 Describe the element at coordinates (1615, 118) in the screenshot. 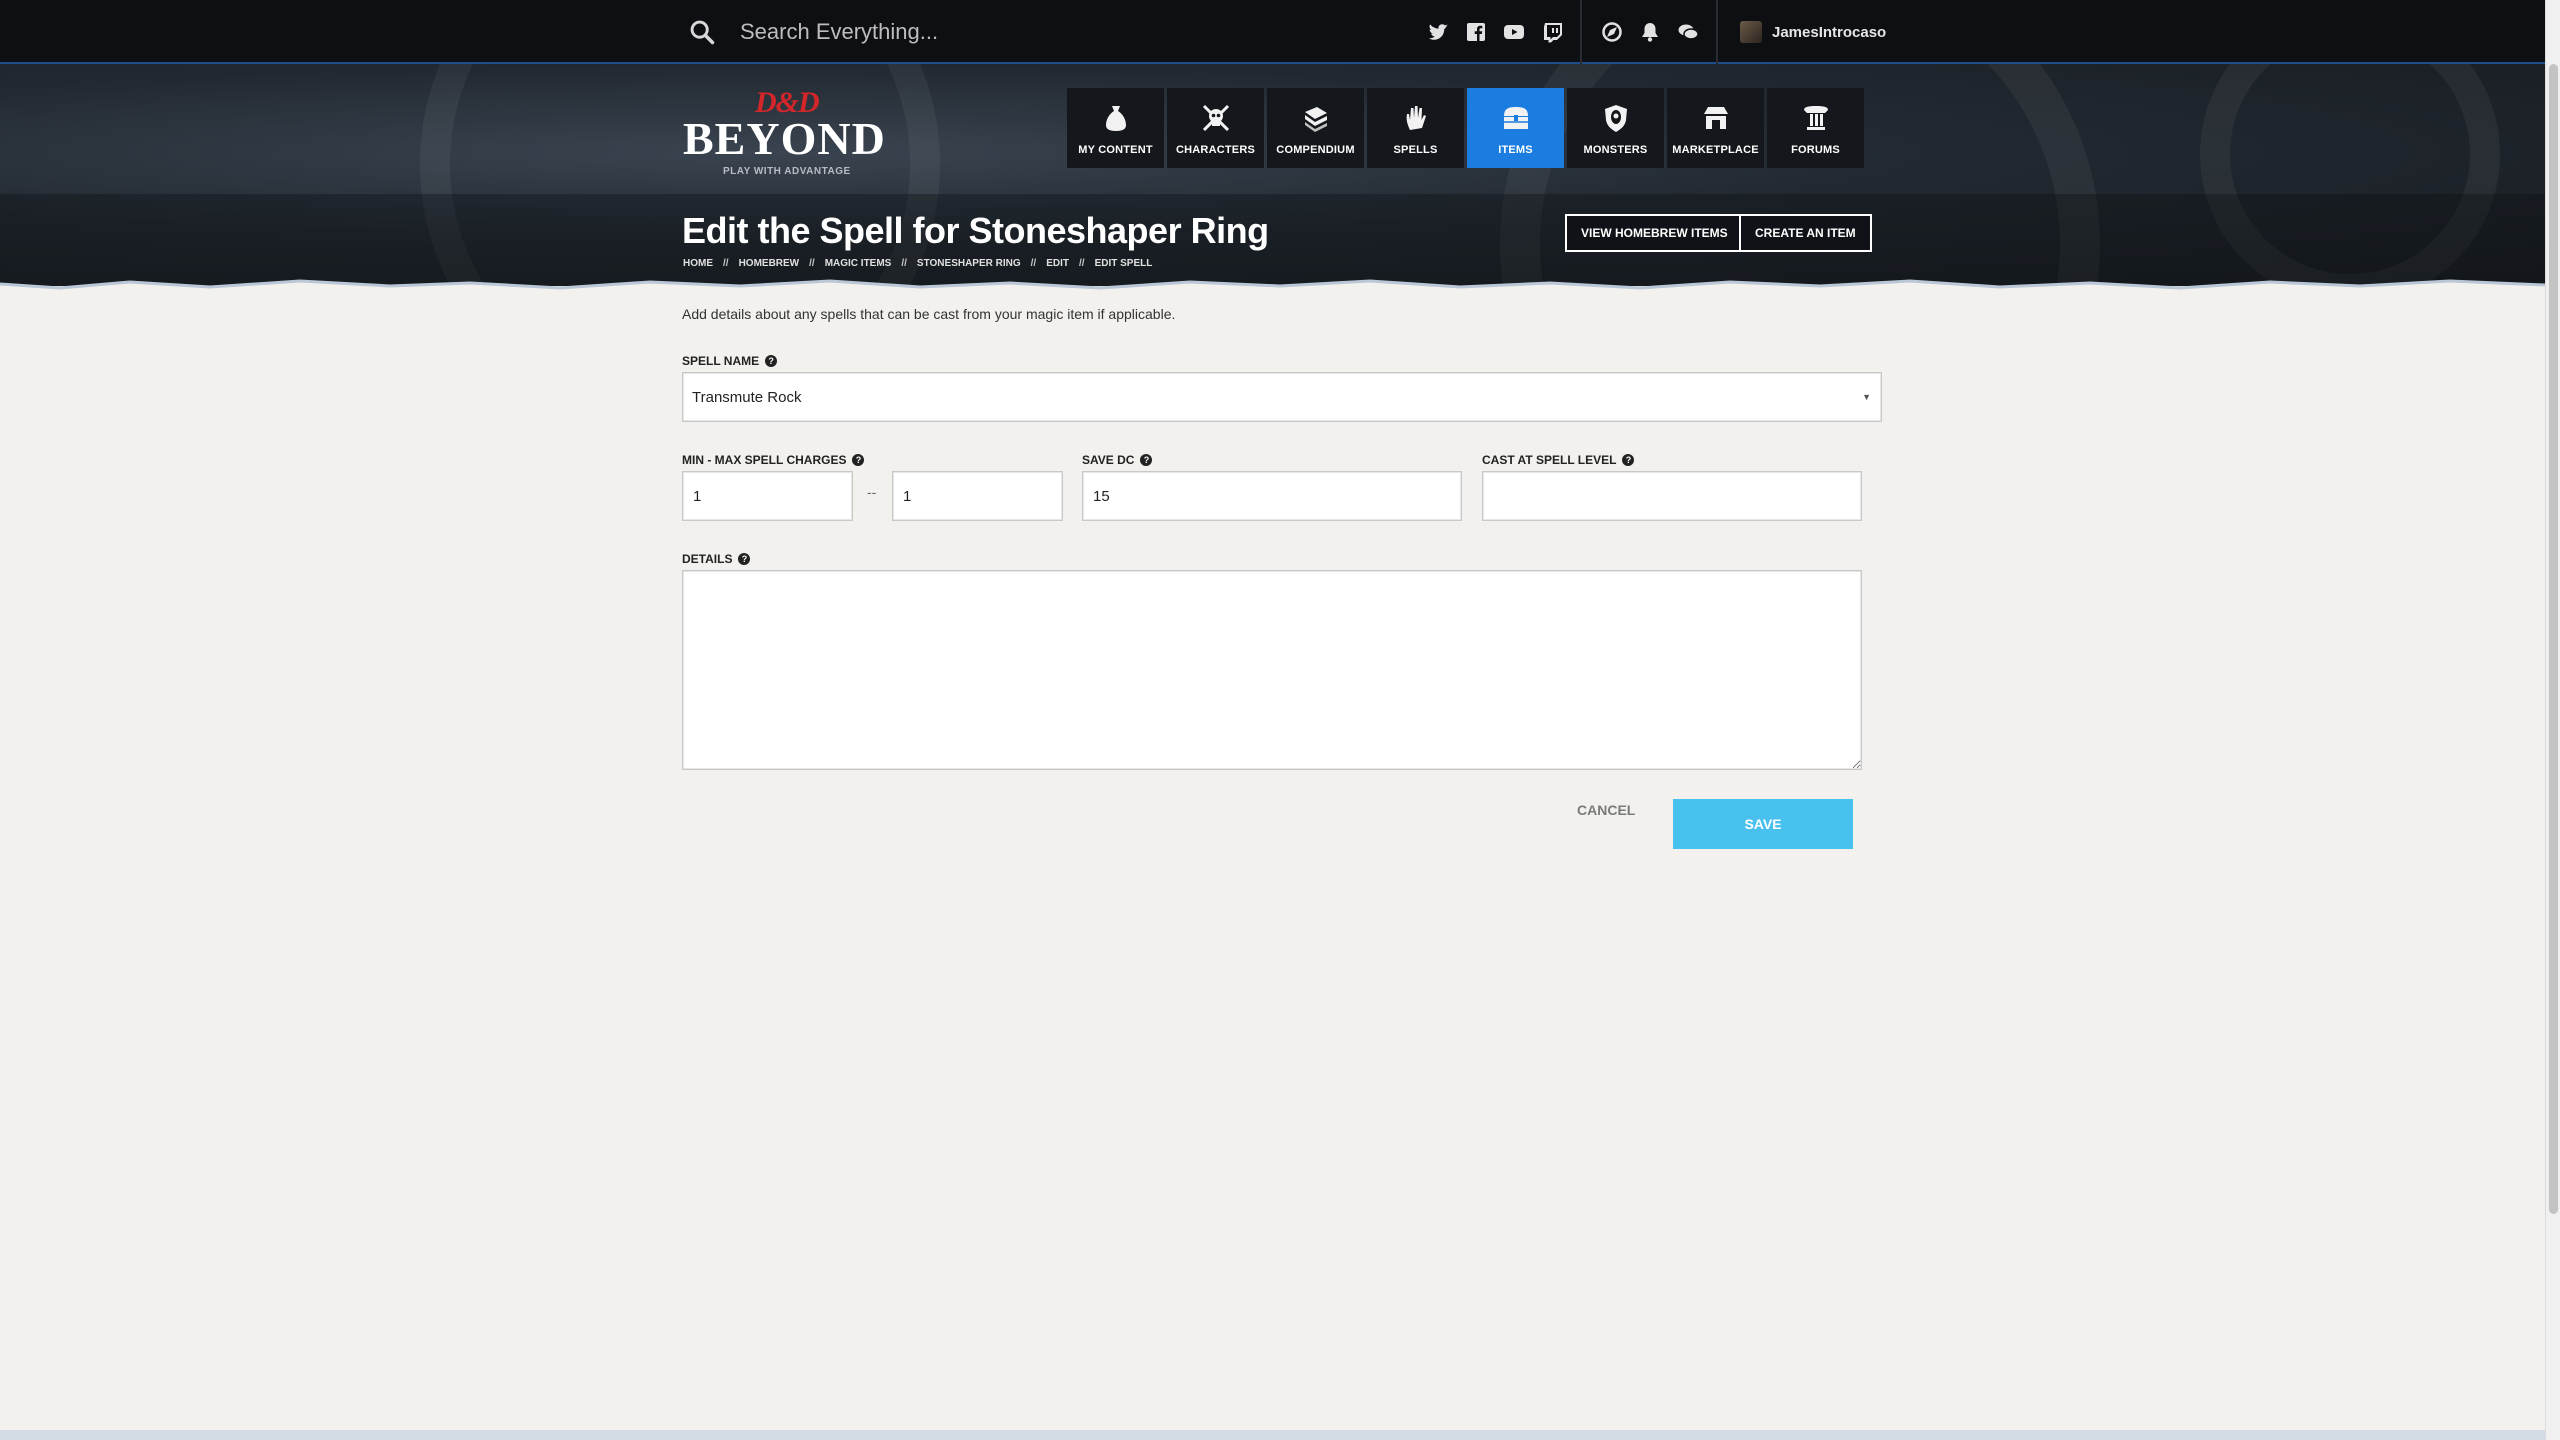

I see `monster-shield-icon` at that location.